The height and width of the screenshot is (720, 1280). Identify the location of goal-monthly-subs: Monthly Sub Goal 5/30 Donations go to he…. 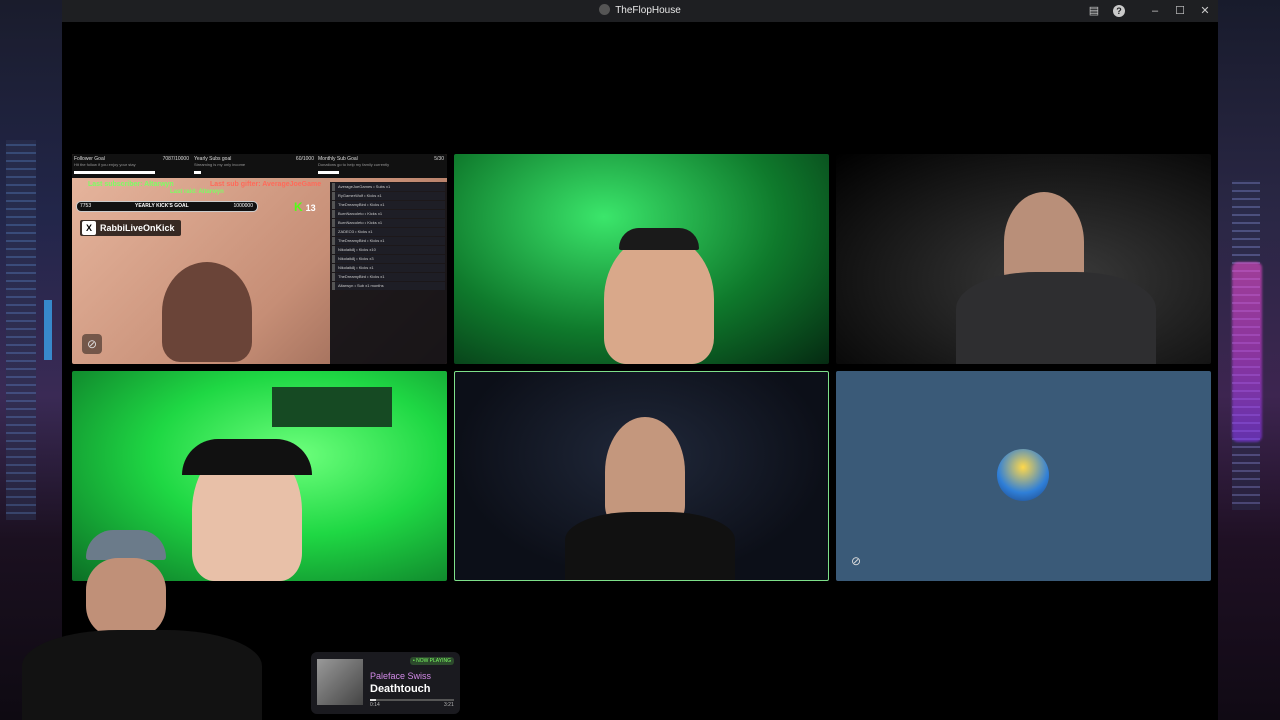
(381, 165).